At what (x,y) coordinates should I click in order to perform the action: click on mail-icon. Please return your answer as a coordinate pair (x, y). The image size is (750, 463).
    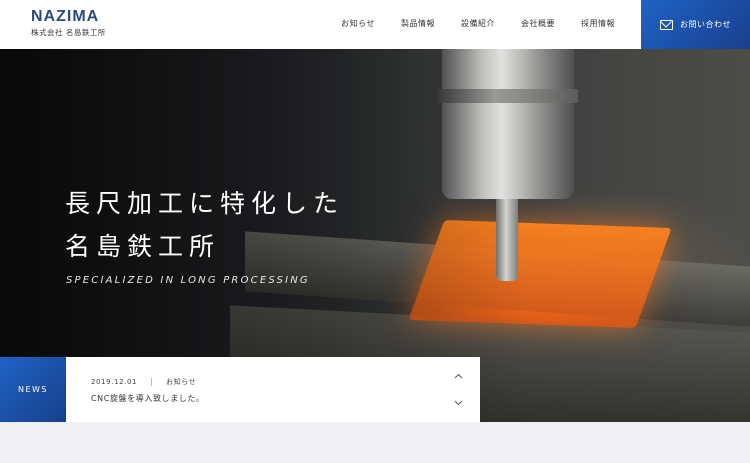
    Looking at the image, I should click on (666, 24).